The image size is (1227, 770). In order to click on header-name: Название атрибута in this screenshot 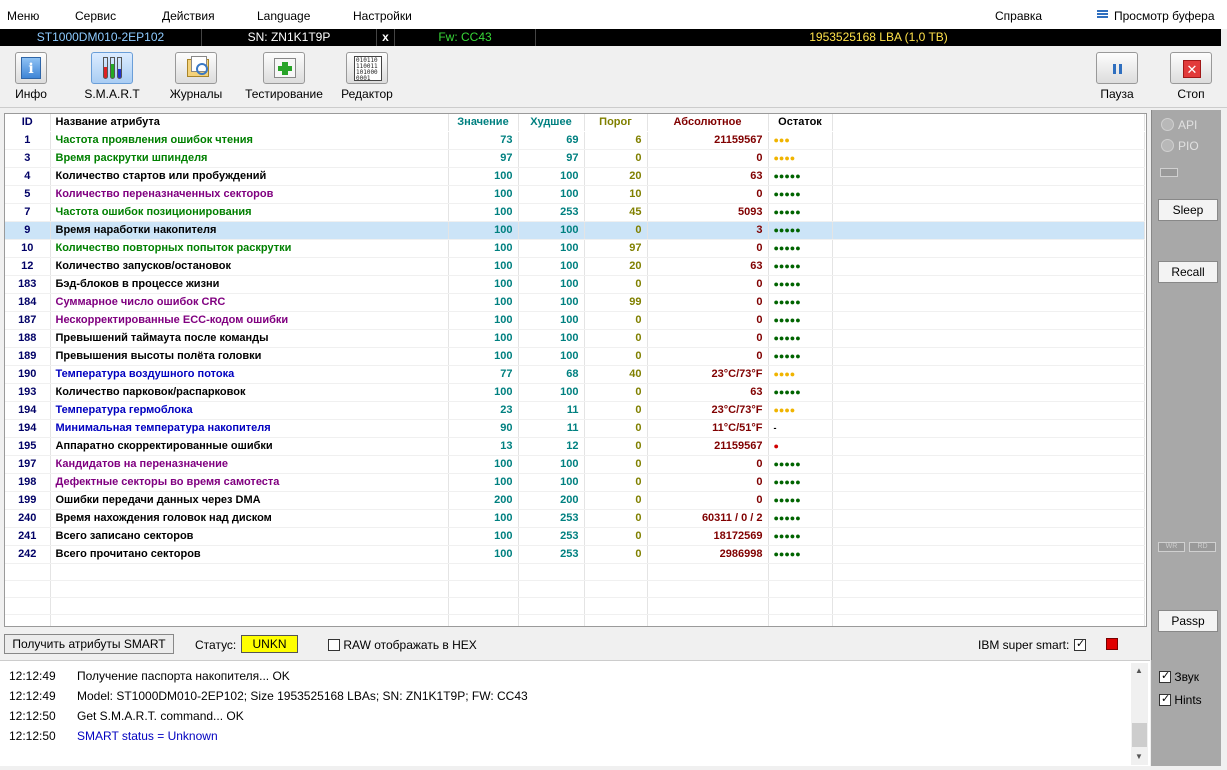, I will do `click(249, 123)`.